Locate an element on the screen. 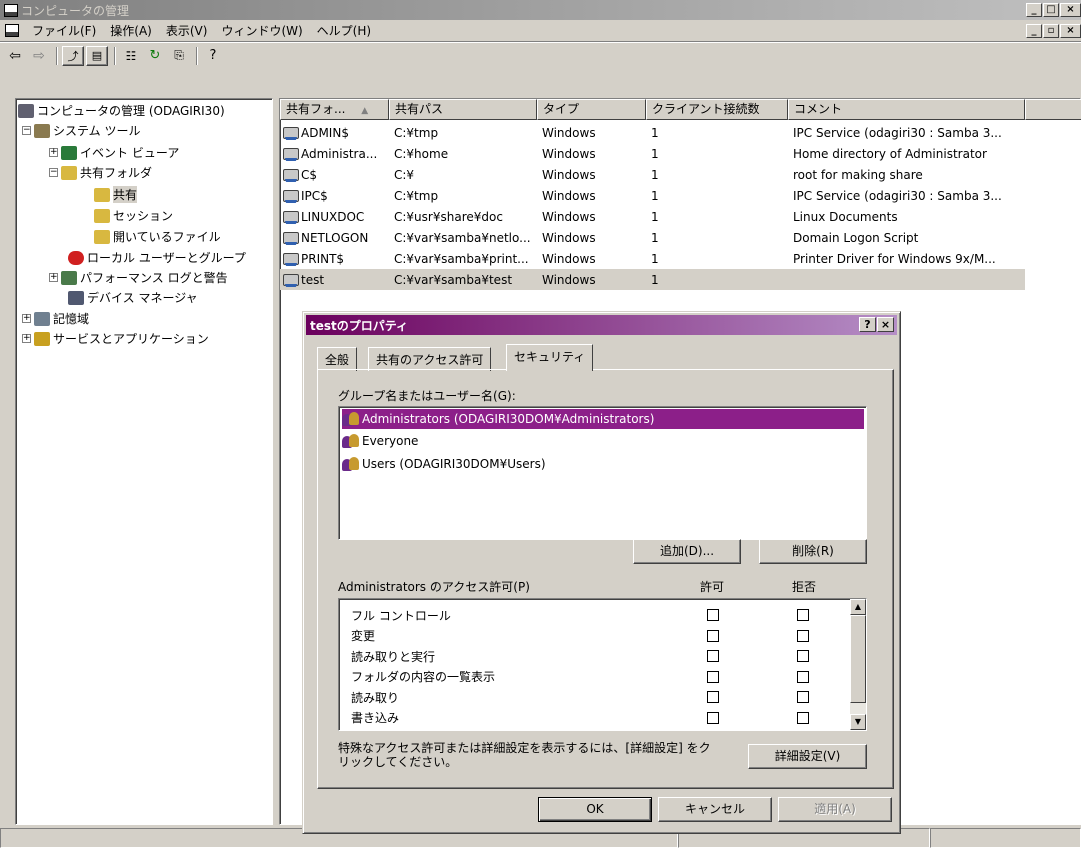  tree-item-open-files: 開いているファイル is located at coordinates (157, 236).